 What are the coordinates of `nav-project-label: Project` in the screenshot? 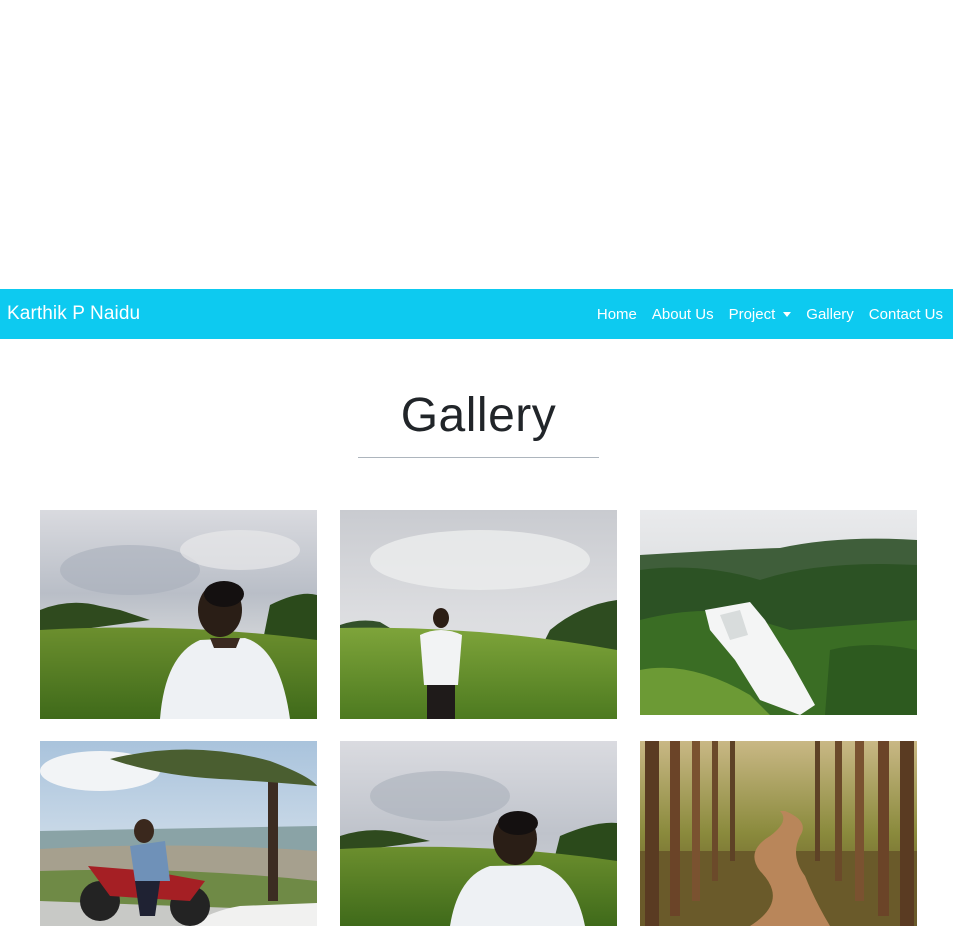 It's located at (752, 314).